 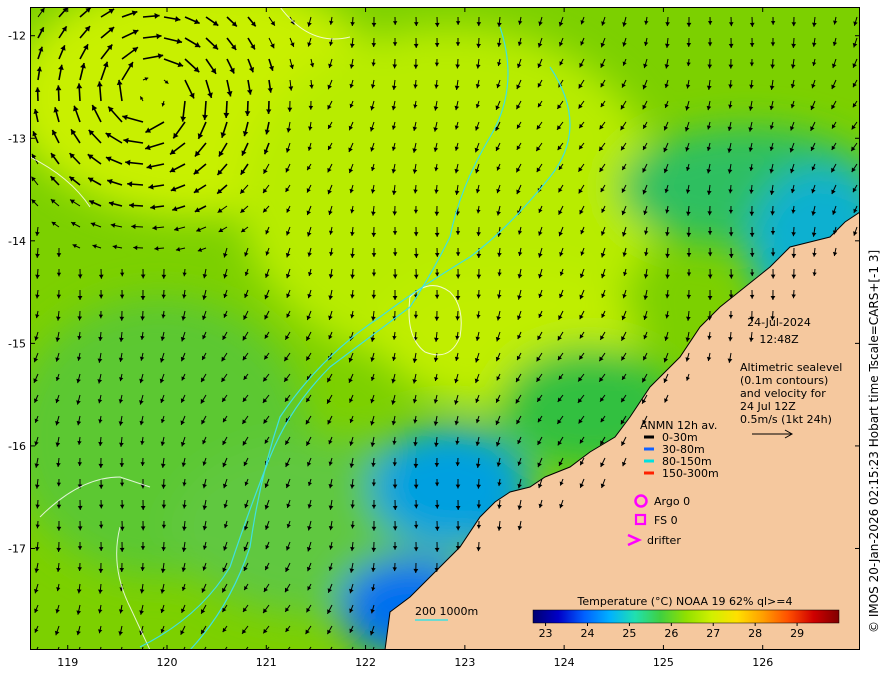 What do you see at coordinates (365, 662) in the screenshot?
I see `lon-tick-label: 122` at bounding box center [365, 662].